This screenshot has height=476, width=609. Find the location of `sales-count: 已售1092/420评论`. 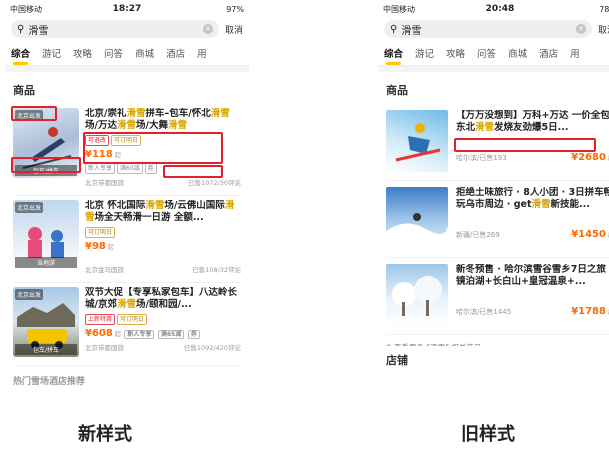

sales-count: 已售1092/420评论 is located at coordinates (212, 348).